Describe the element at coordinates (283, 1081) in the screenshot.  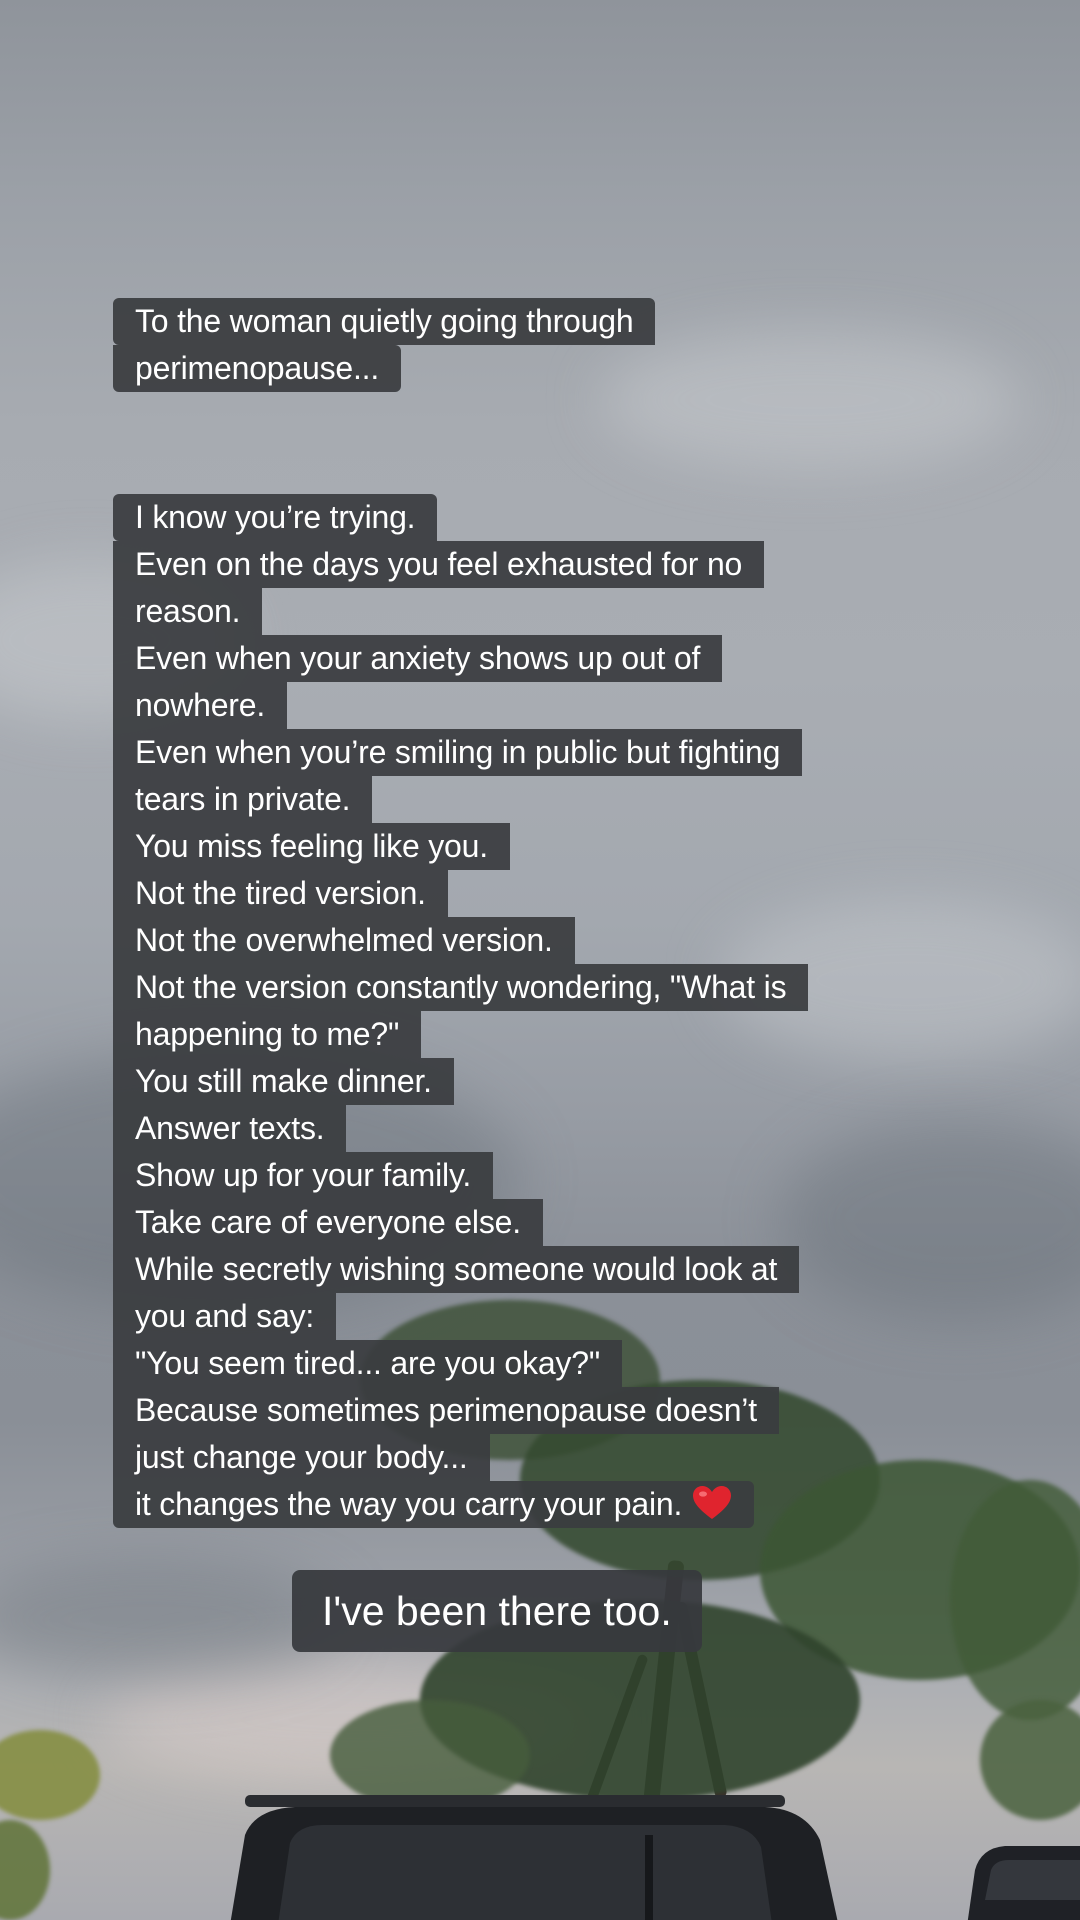
I see `caption-line: You still make dinner.` at that location.